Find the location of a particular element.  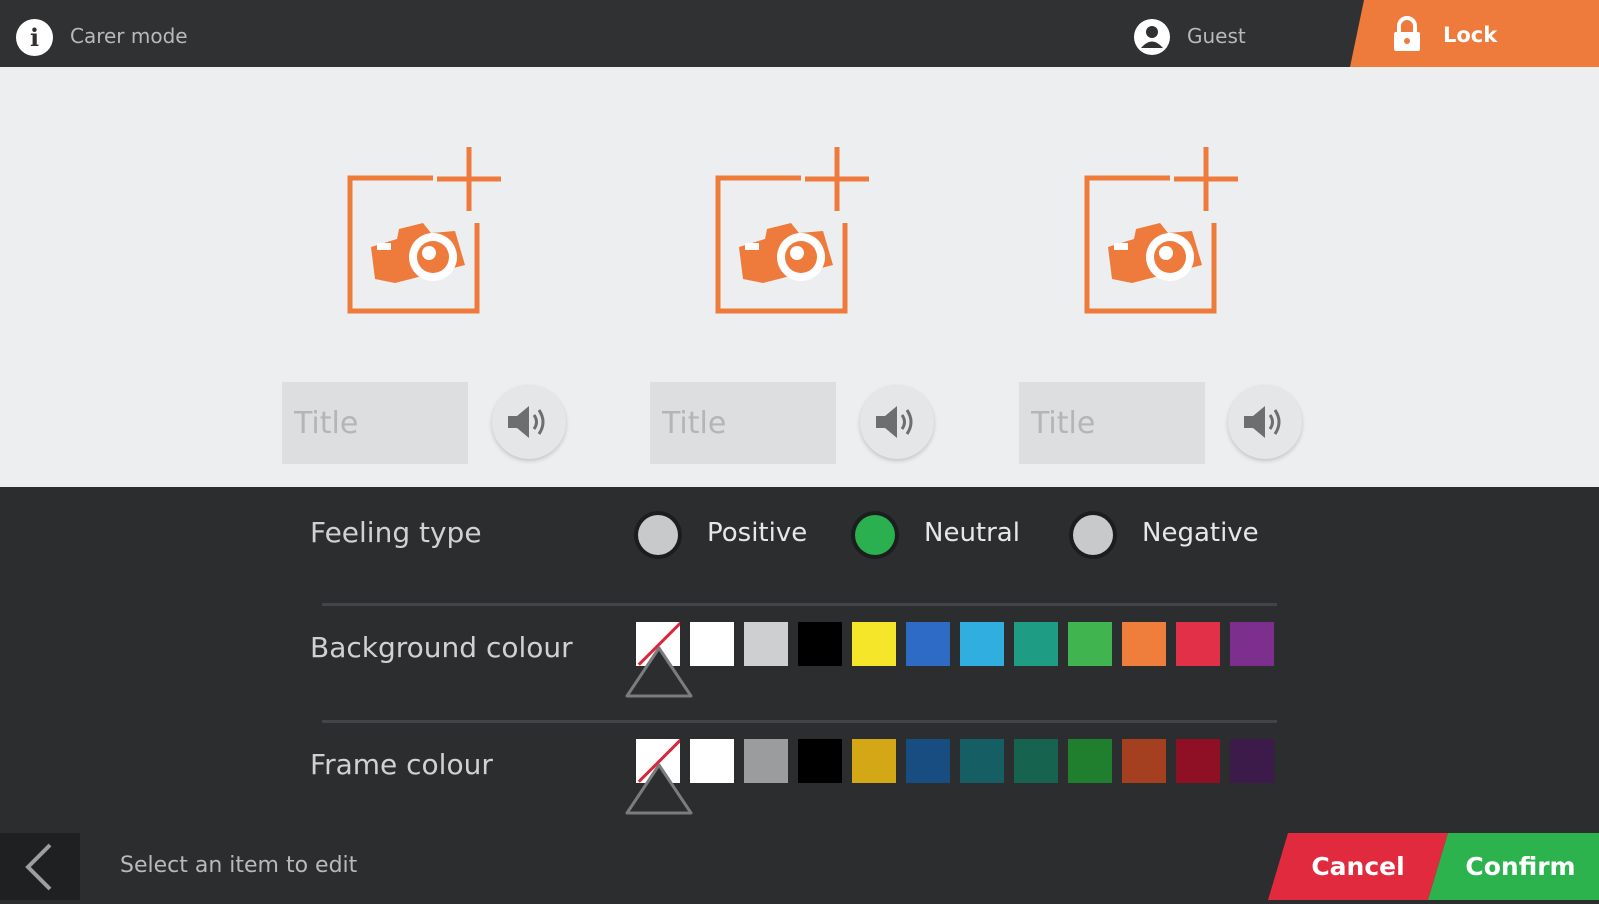

back-button is located at coordinates (40, 866).